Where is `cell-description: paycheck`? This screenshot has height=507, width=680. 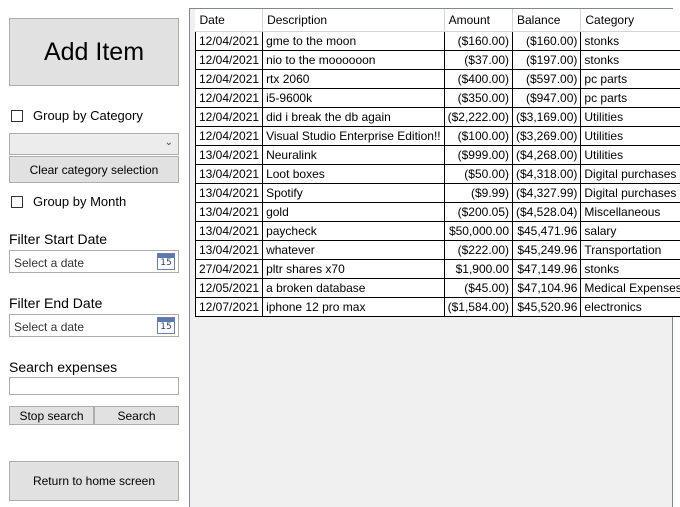
cell-description: paycheck is located at coordinates (353, 231).